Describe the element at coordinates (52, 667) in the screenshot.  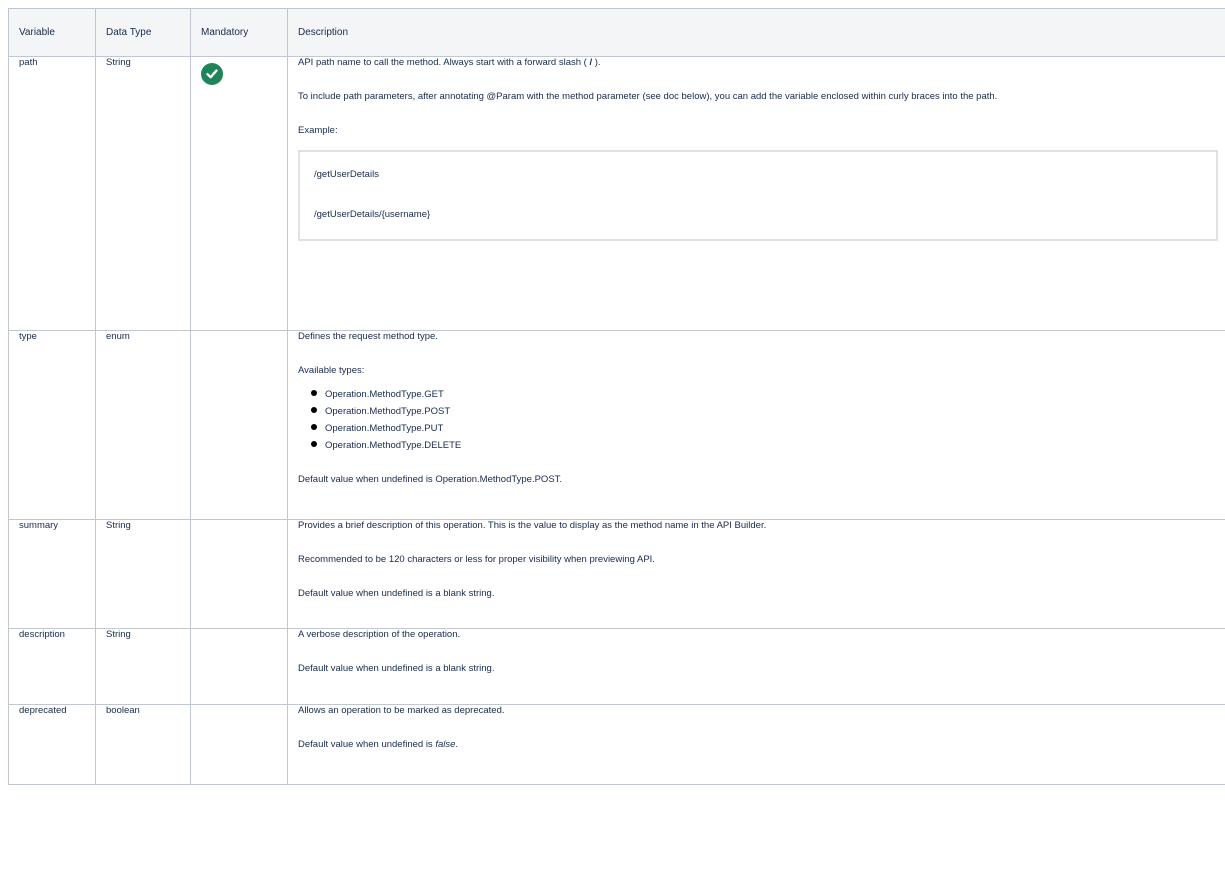
I see `cell-variable: description` at that location.